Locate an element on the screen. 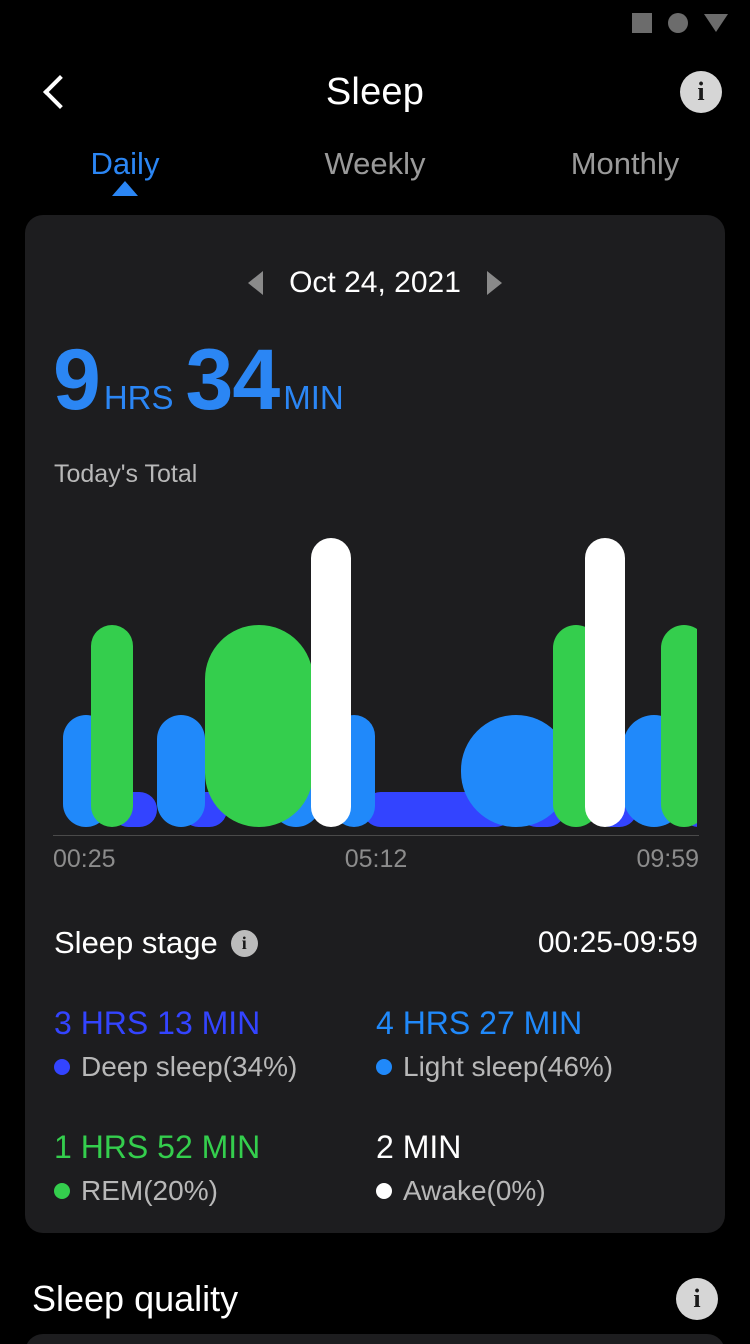 Image resolution: width=750 pixels, height=1344 pixels. legend-duration: 1 HRS 52 MIN is located at coordinates (157, 1147).